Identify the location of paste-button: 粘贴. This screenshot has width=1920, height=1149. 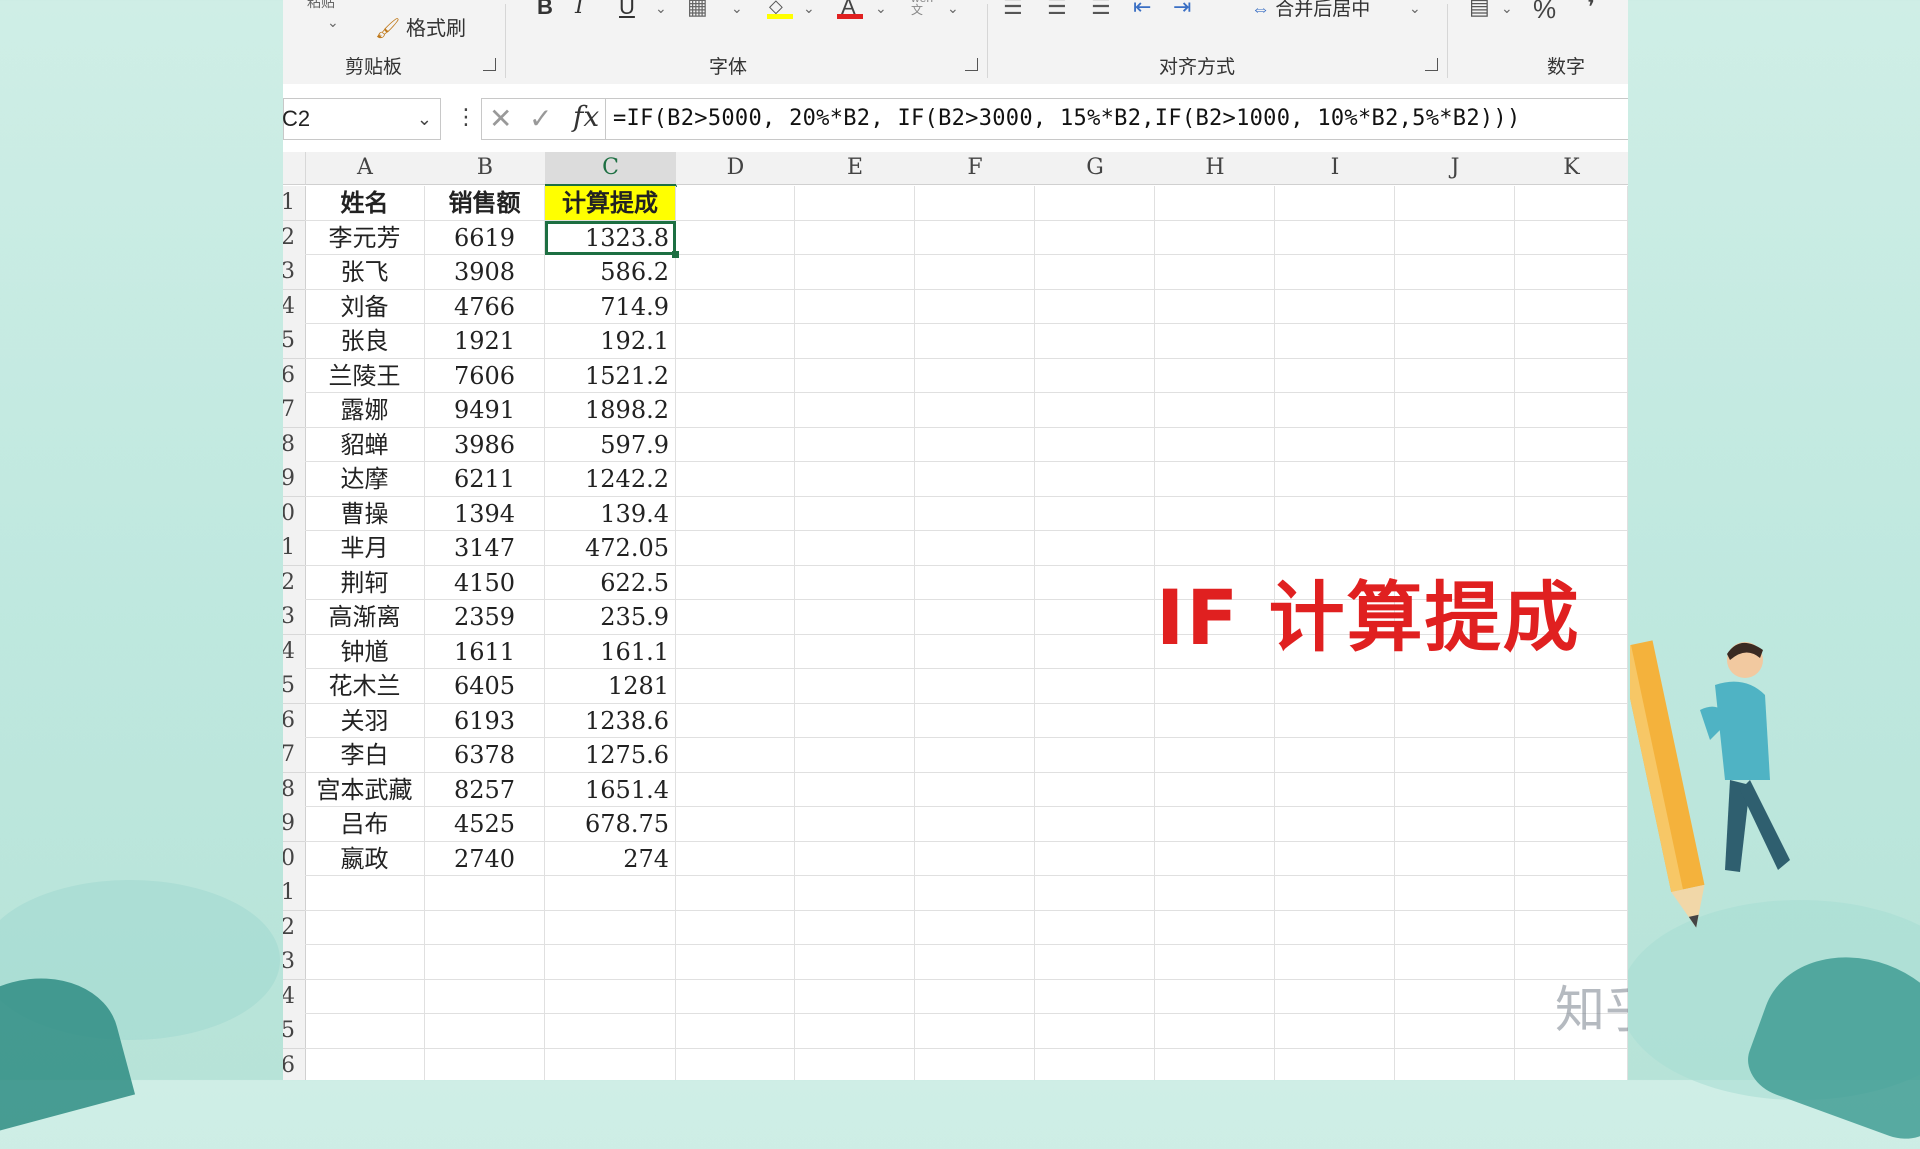
(321, 6).